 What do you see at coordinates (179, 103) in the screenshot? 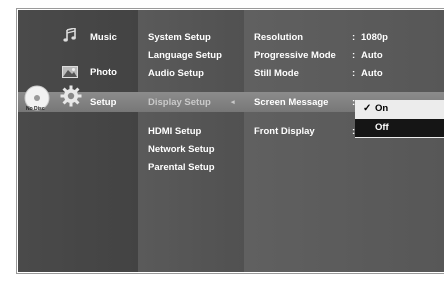
I see `setup-menu-item-display: Display Setup` at bounding box center [179, 103].